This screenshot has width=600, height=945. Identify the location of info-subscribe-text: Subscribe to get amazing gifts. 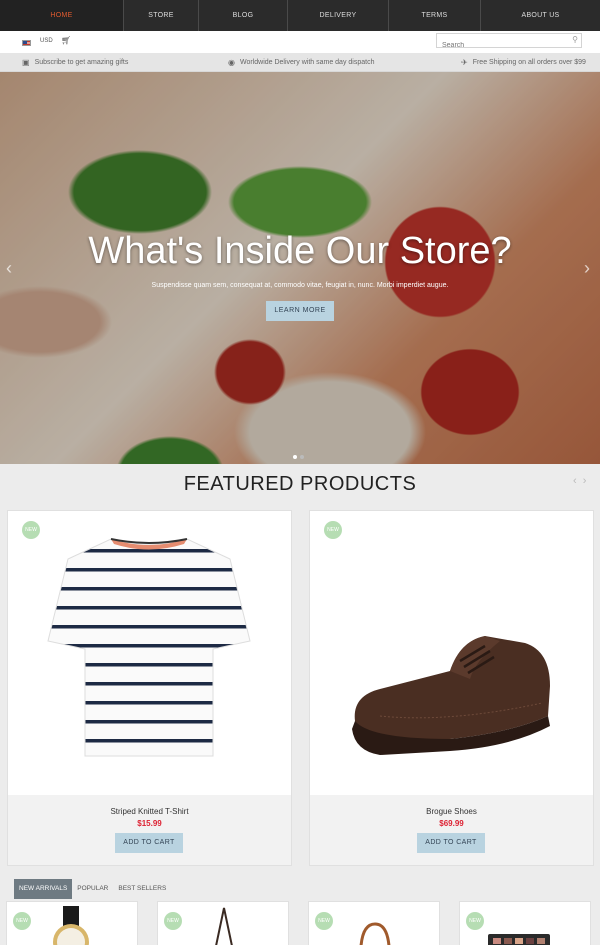
(81, 62).